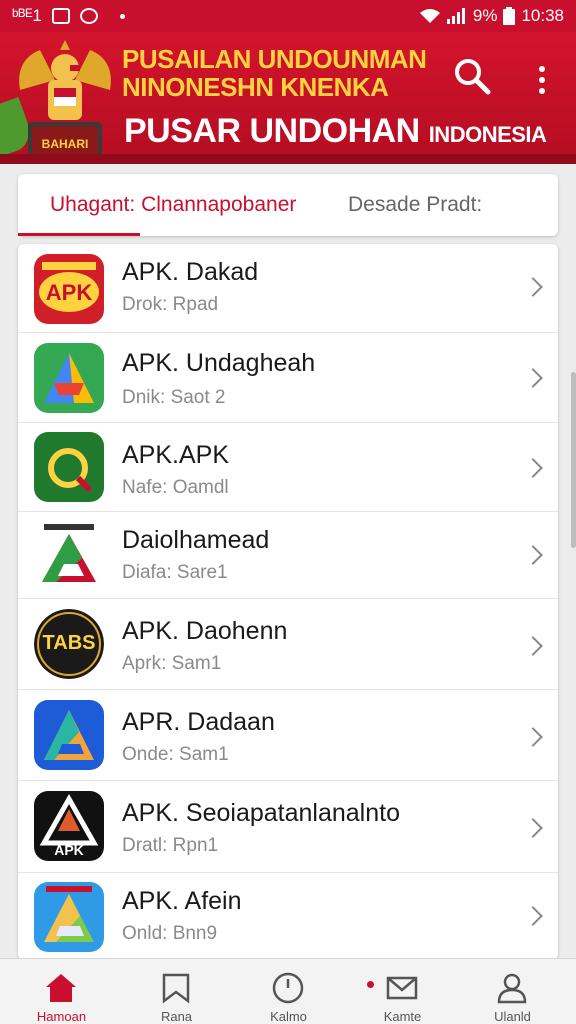 Image resolution: width=576 pixels, height=1024 pixels. What do you see at coordinates (172, 663) in the screenshot?
I see `app-subtitle: Aprk: Sam1` at bounding box center [172, 663].